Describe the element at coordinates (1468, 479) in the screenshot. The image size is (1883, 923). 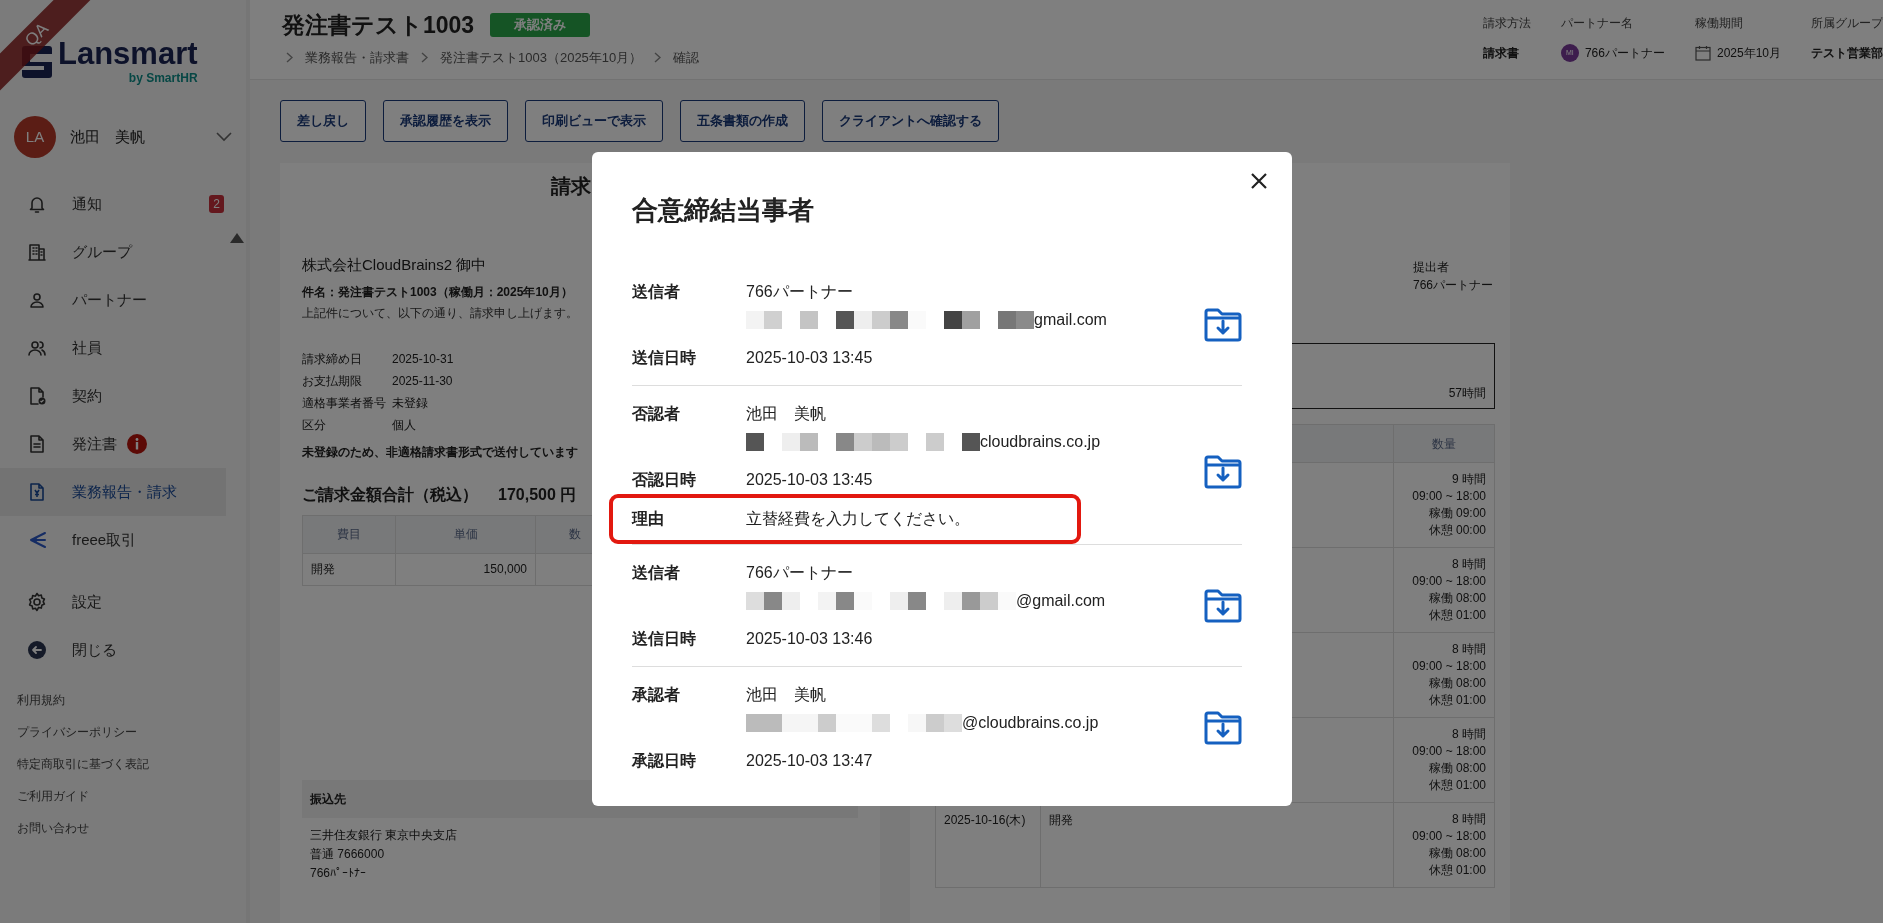
I see `quantity-text: 9 時間` at that location.